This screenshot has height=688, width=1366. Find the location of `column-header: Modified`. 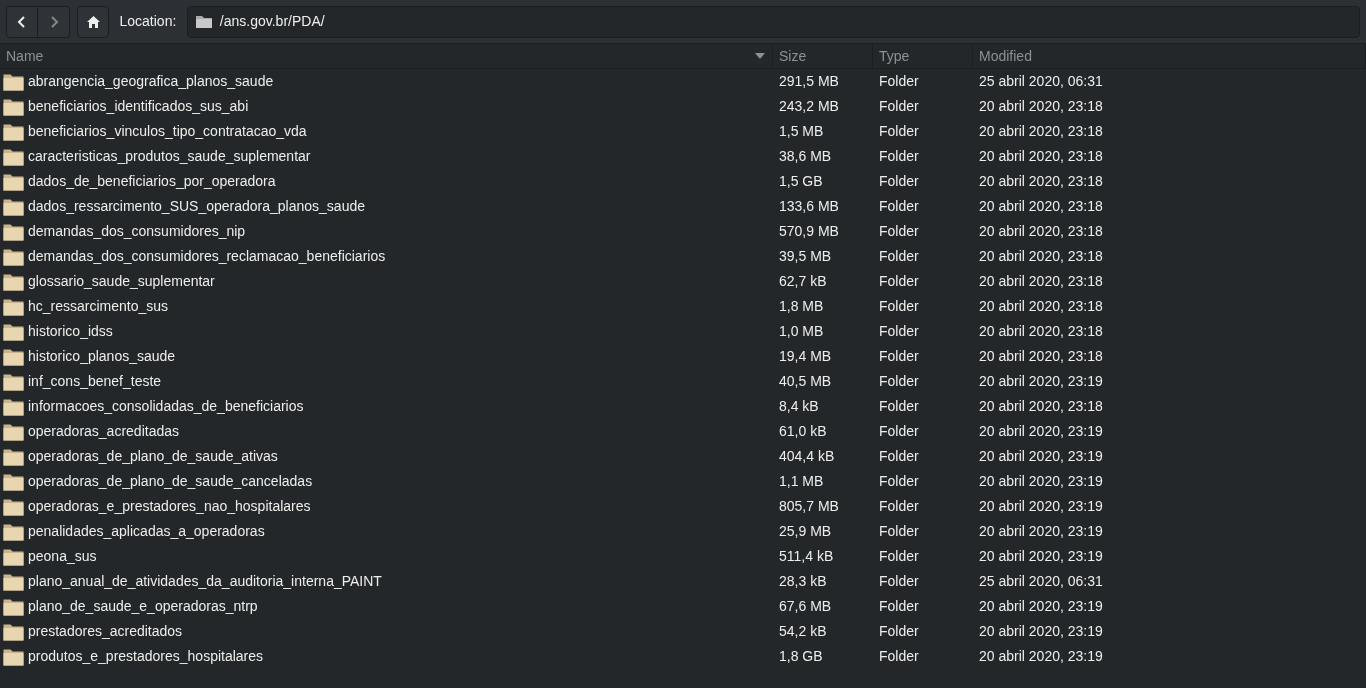

column-header: Modified is located at coordinates (1169, 56).